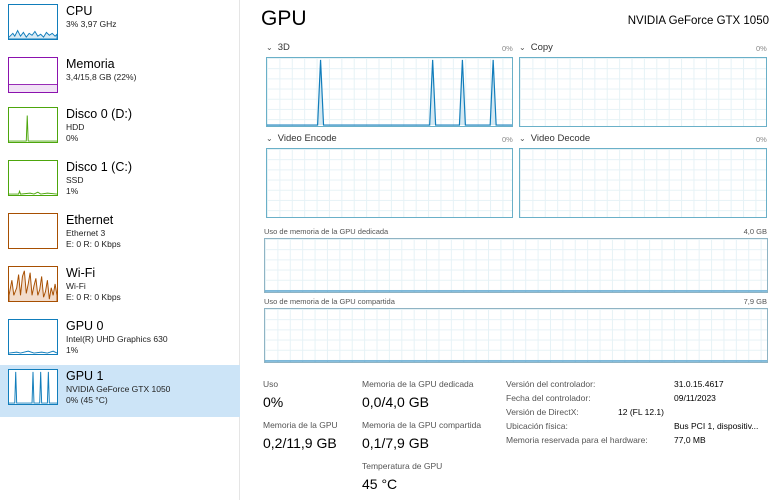  What do you see at coordinates (75, 127) in the screenshot?
I see `sidebar-item-detail: HDD` at bounding box center [75, 127].